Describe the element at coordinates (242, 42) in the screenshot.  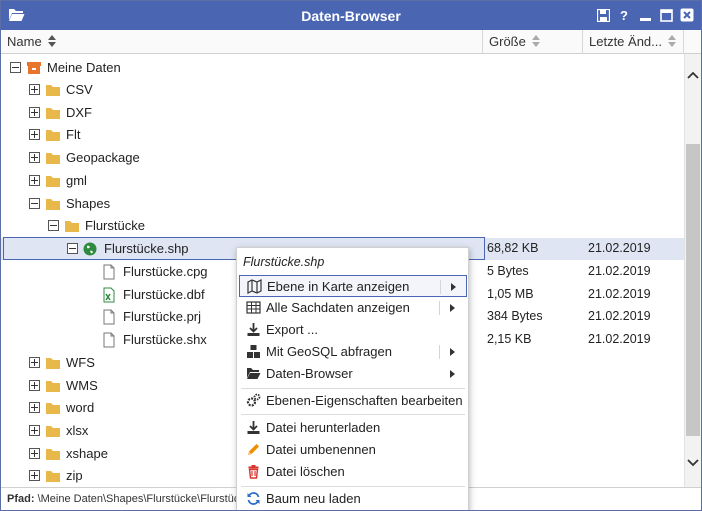
I see `column-name: Name` at that location.